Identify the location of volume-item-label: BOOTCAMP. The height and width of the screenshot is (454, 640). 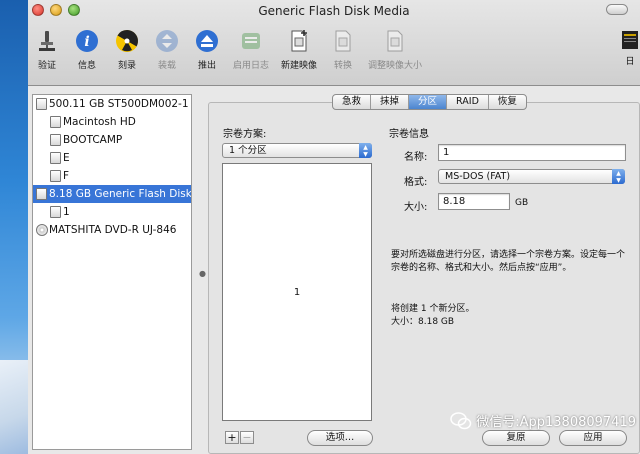
(93, 140).